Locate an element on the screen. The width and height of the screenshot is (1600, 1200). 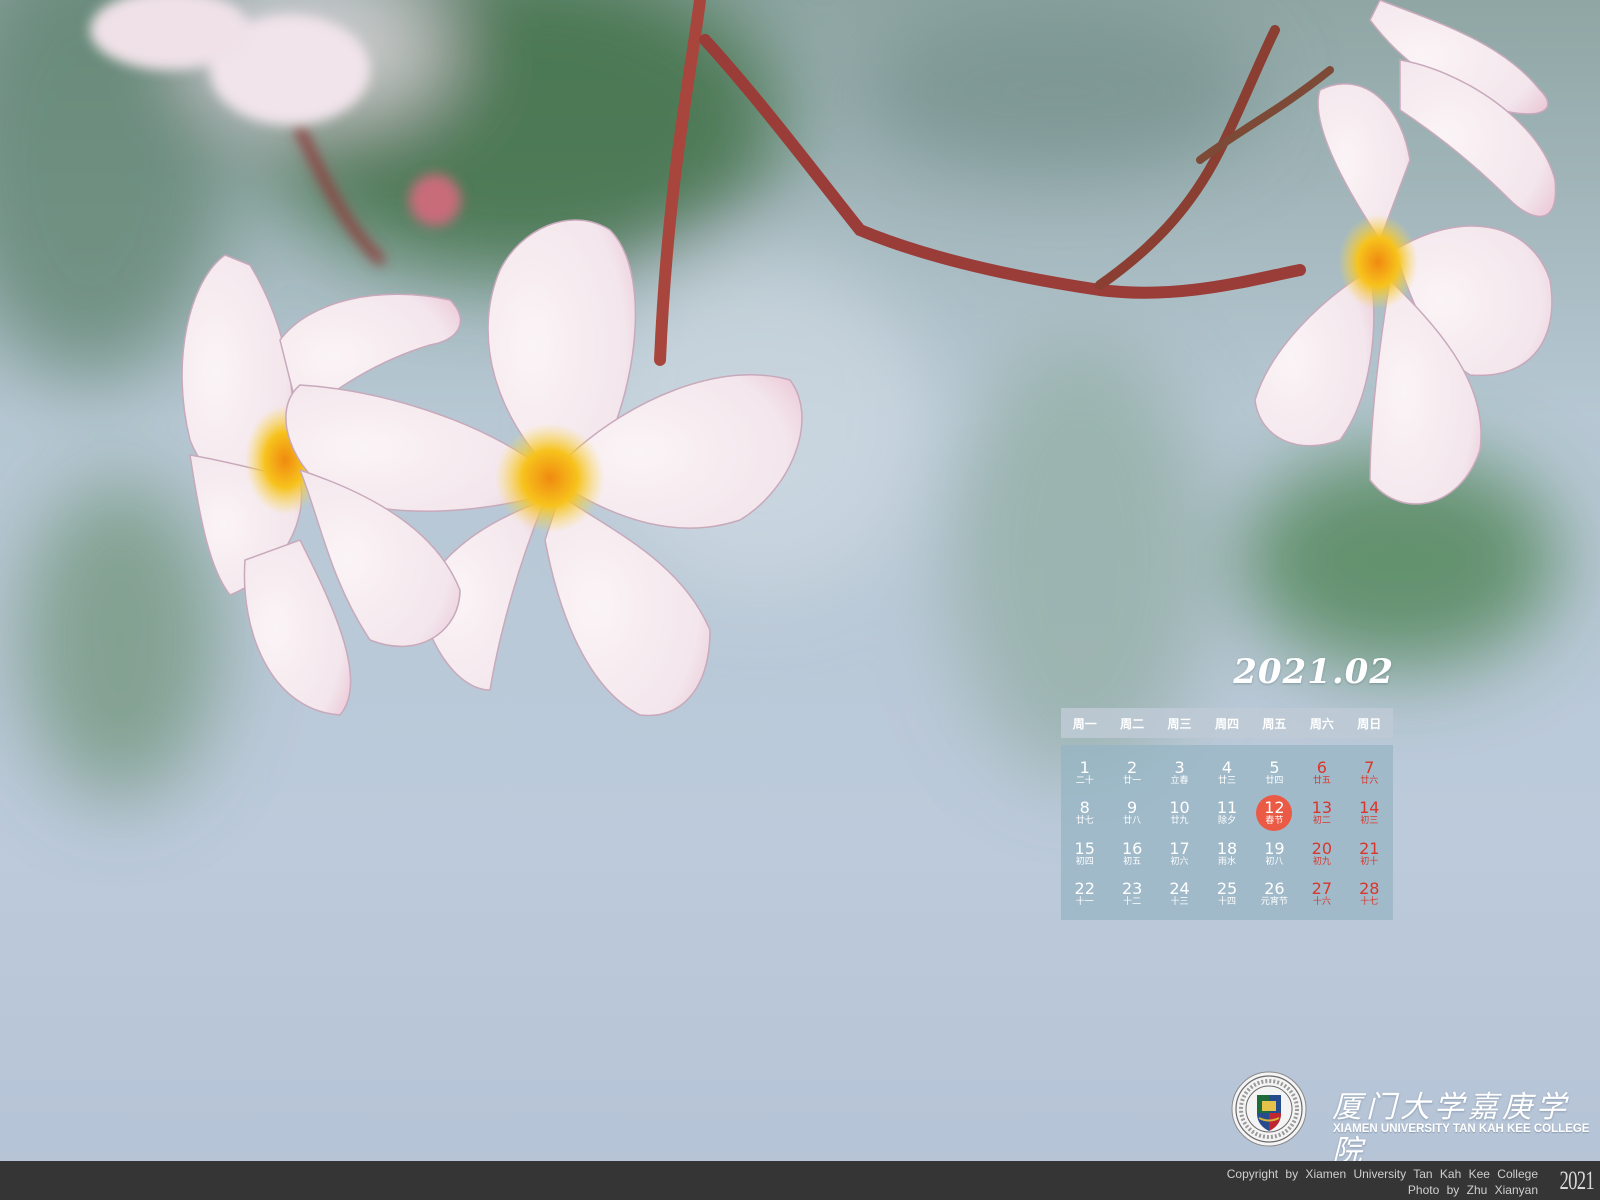
calendar-day: 22 十一 is located at coordinates (1084, 894).